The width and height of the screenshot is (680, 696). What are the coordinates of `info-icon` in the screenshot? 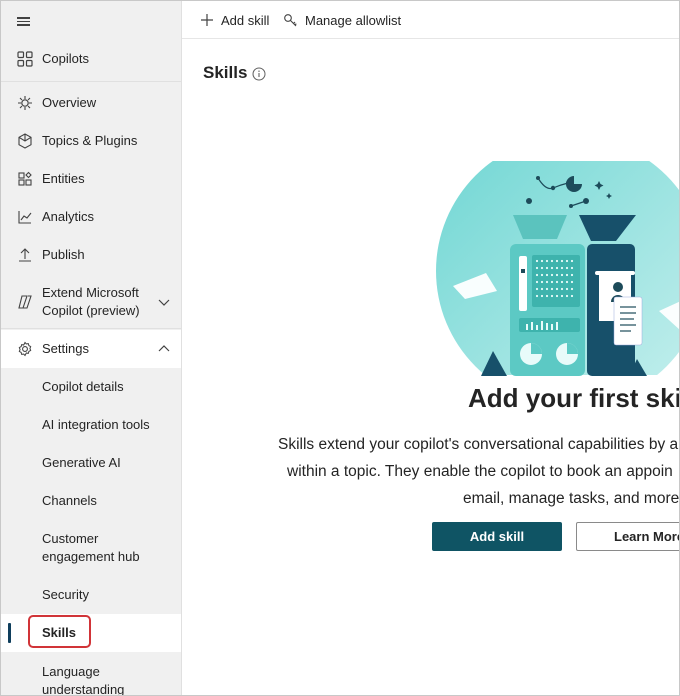 It's located at (259, 74).